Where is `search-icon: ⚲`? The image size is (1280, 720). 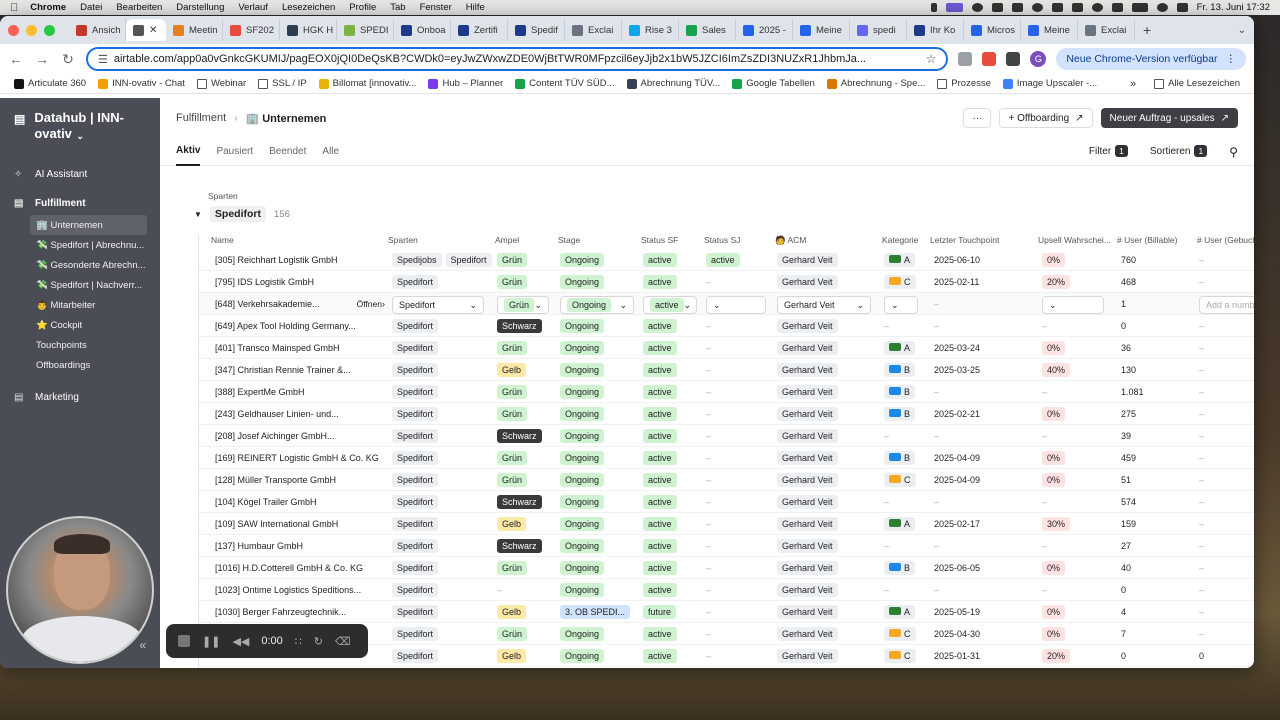
search-icon: ⚲ is located at coordinates (1233, 152).